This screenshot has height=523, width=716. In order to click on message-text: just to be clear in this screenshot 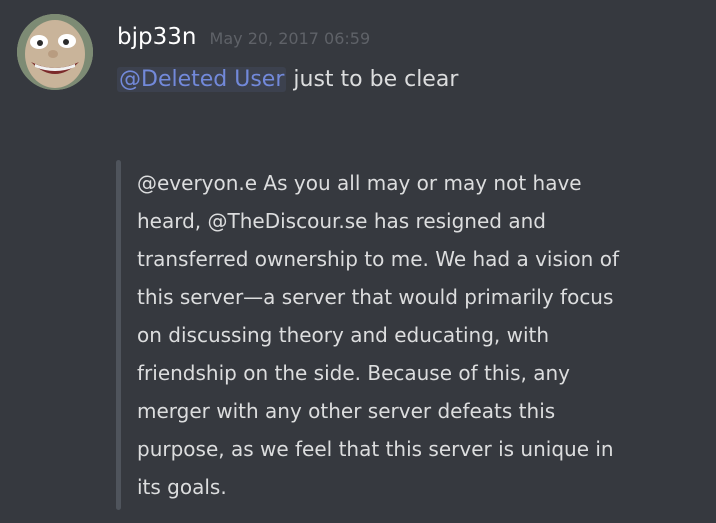, I will do `click(376, 79)`.